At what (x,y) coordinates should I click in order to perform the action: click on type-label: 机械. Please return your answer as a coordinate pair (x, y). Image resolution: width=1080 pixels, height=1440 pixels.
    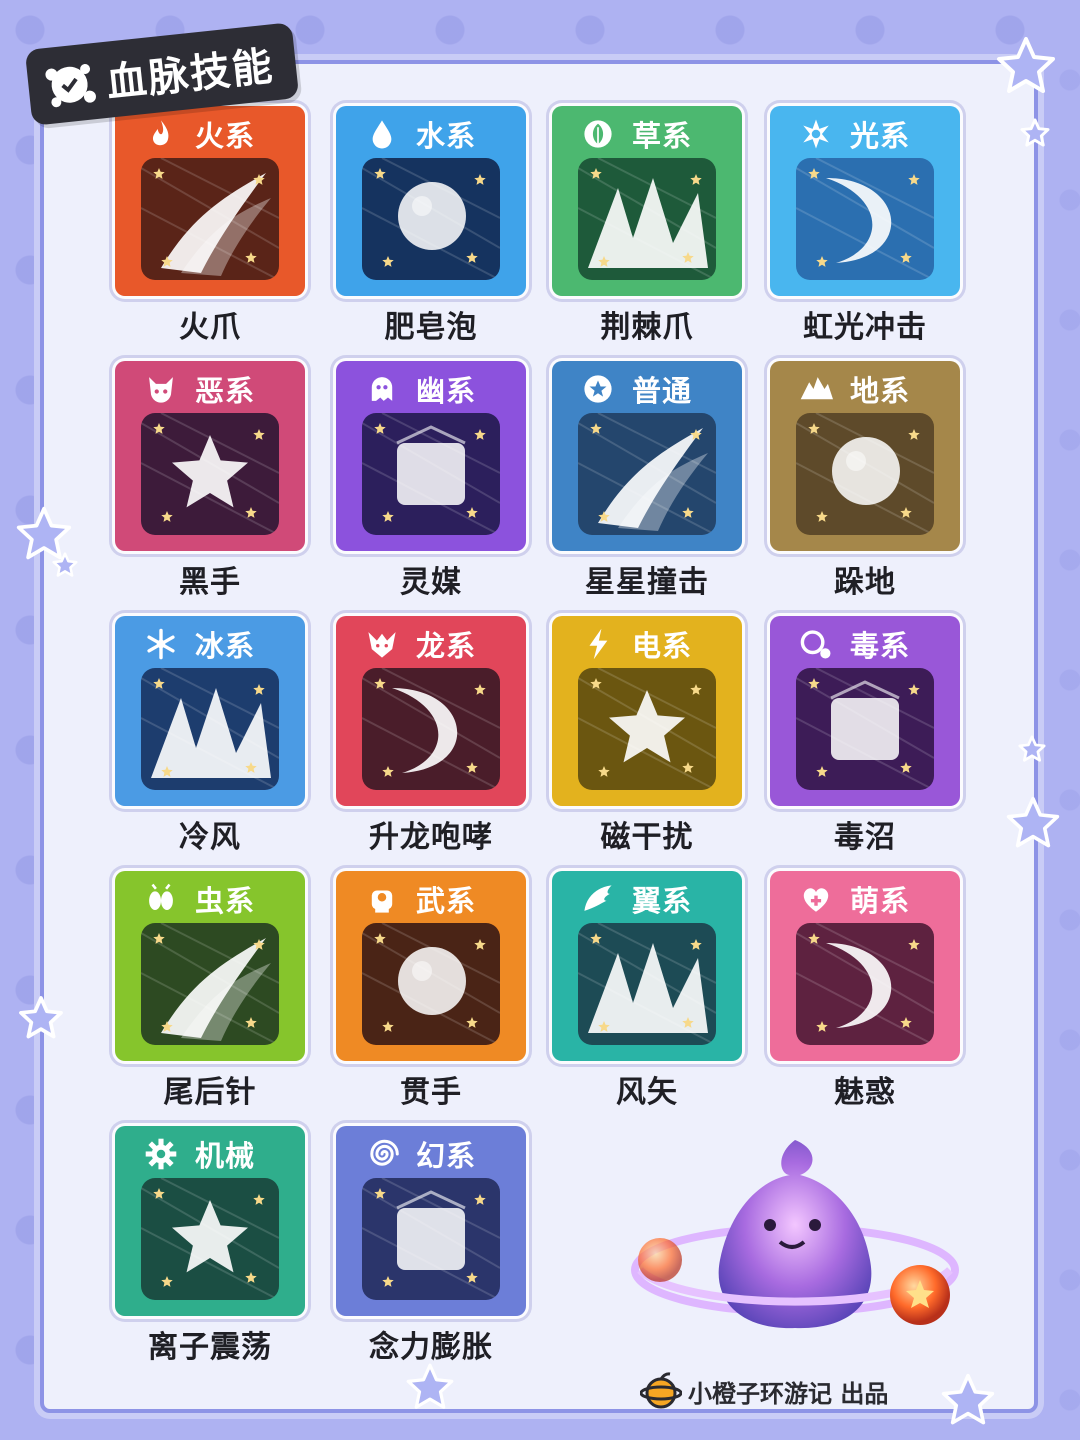
    Looking at the image, I should click on (225, 1156).